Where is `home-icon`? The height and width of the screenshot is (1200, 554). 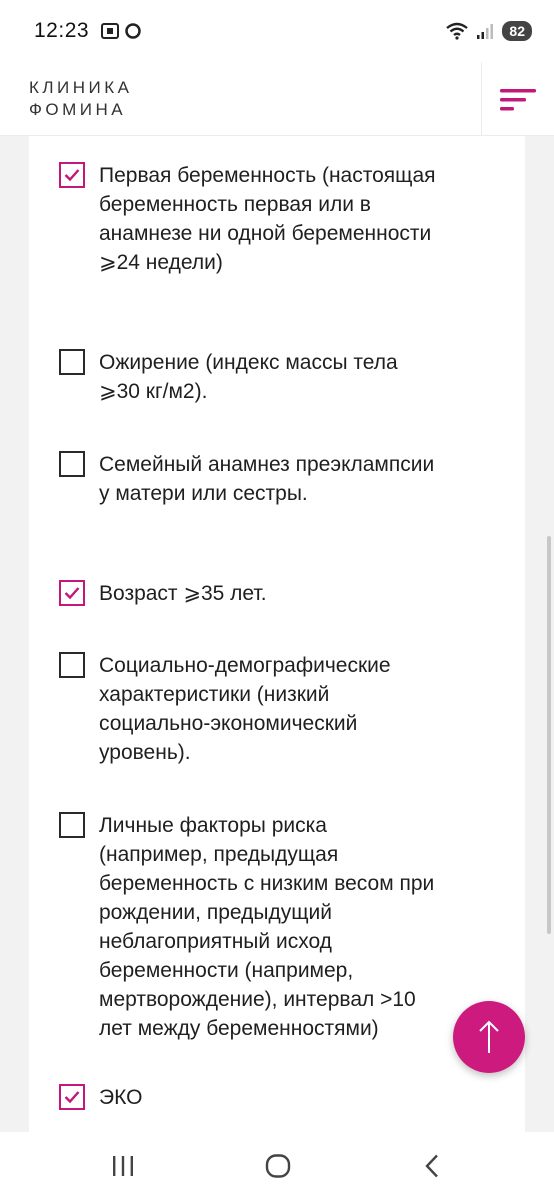 home-icon is located at coordinates (278, 1166).